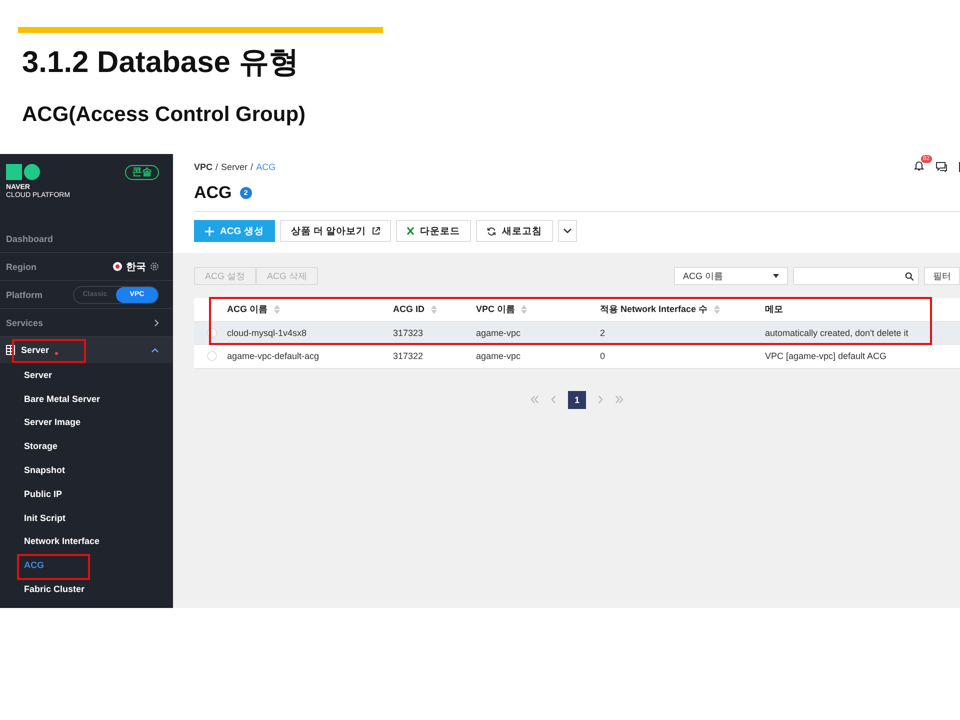 Image resolution: width=960 pixels, height=720 pixels. What do you see at coordinates (24, 295) in the screenshot?
I see `platform-label: Platform` at bounding box center [24, 295].